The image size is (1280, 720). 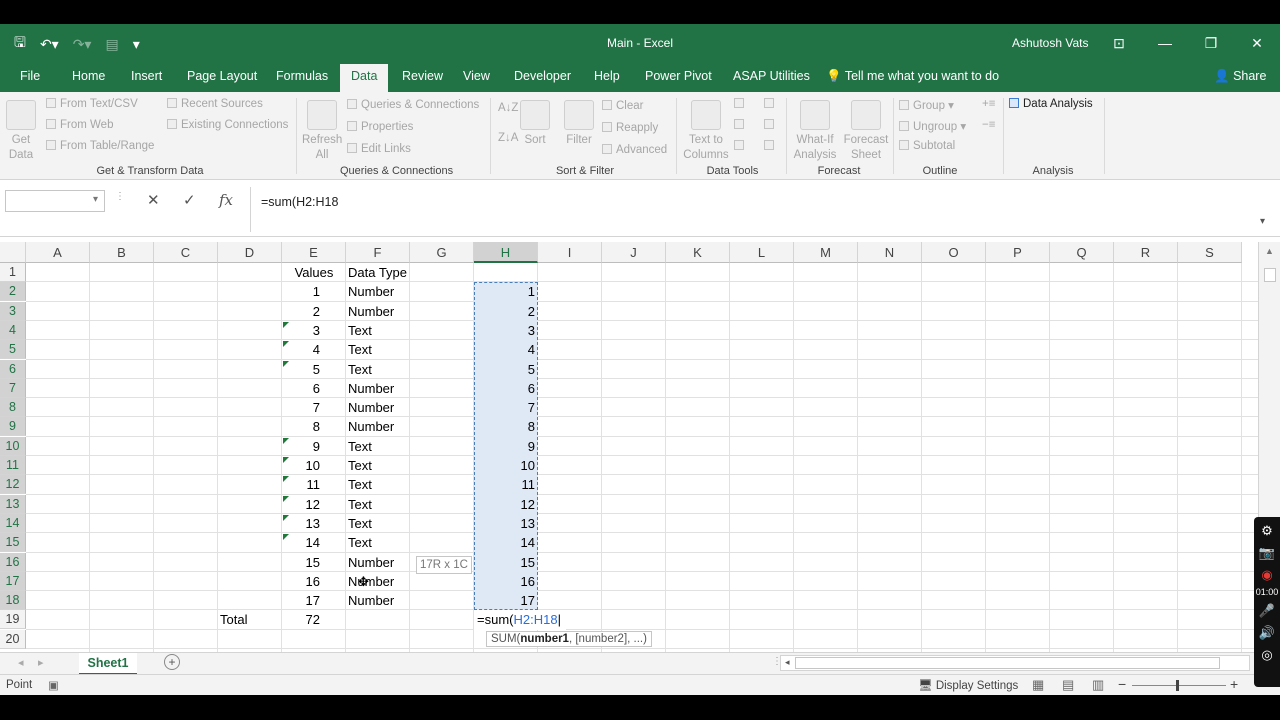 What do you see at coordinates (13, 311) in the screenshot?
I see `row-header-3: 3` at bounding box center [13, 311].